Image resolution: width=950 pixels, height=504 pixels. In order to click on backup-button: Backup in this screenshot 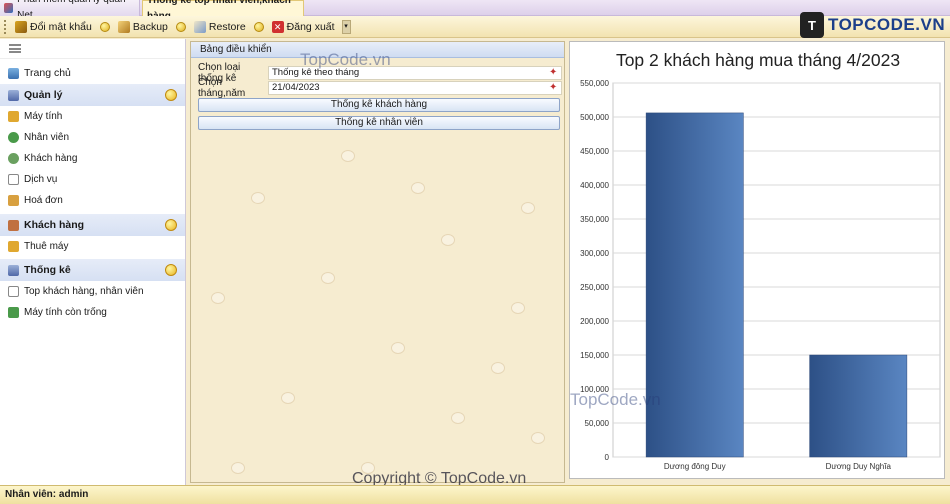, I will do `click(143, 27)`.